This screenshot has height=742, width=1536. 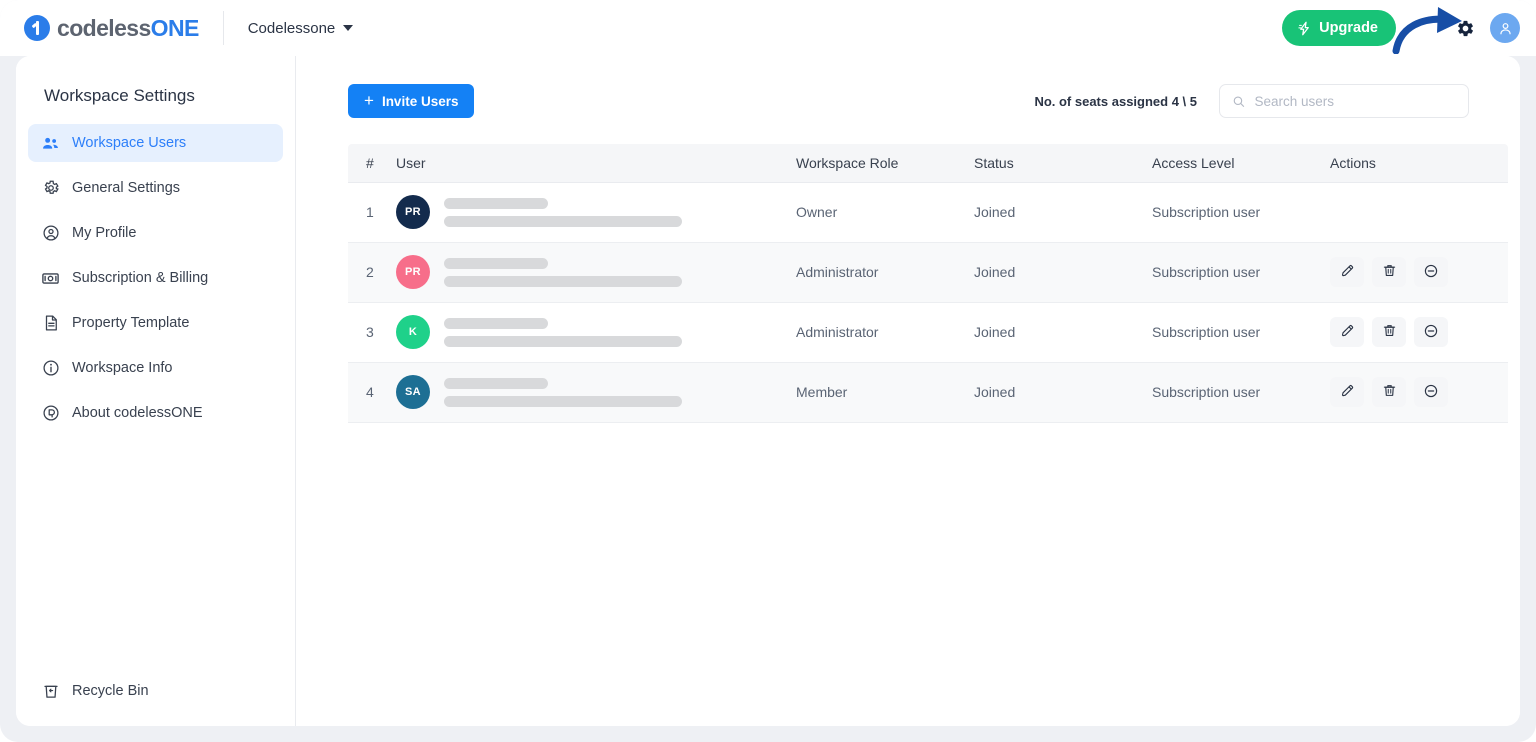 I want to click on row-number: 4, so click(x=372, y=392).